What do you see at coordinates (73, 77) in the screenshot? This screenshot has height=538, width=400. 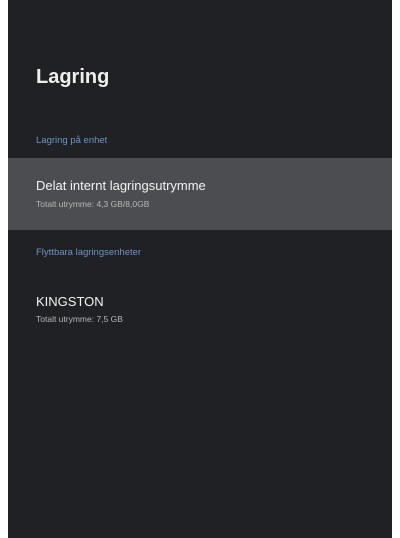 I see `page-title: Lagring` at bounding box center [73, 77].